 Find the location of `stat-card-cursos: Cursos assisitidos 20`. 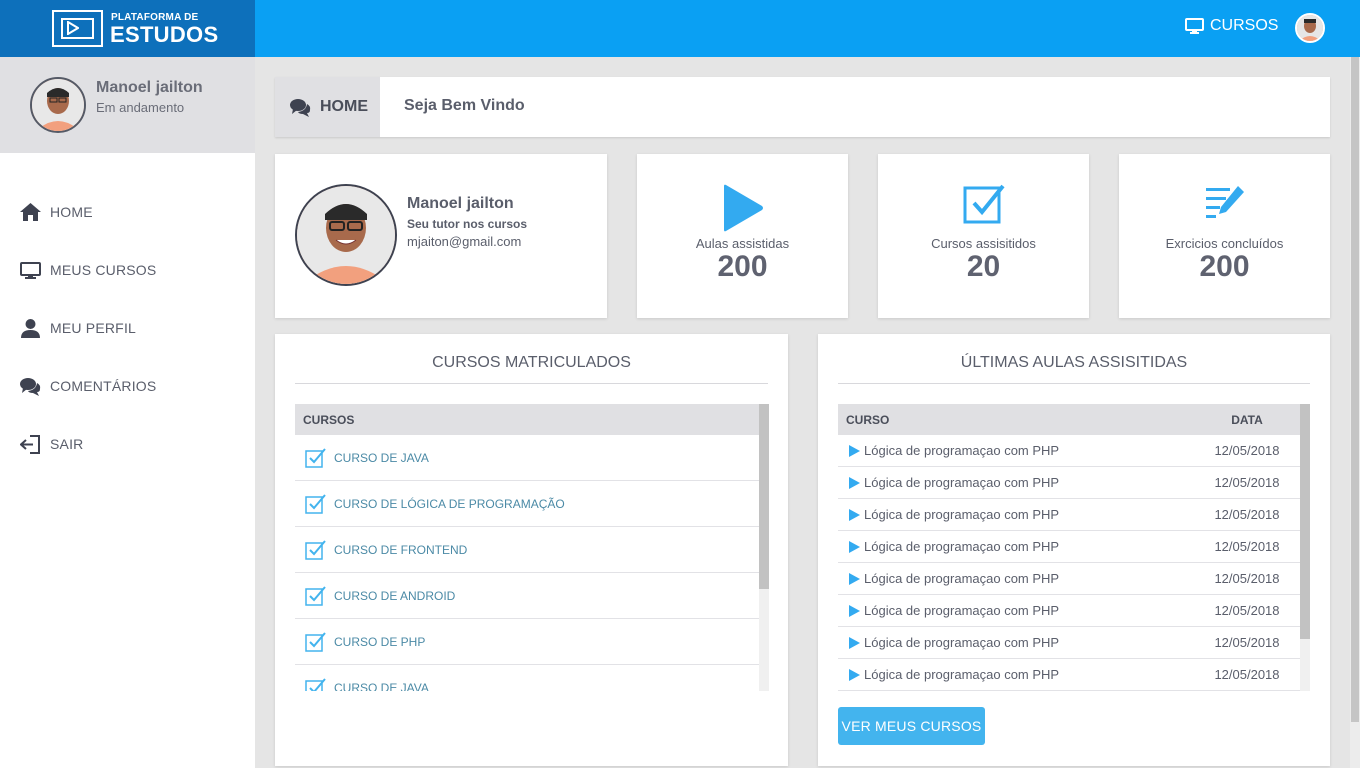

stat-card-cursos: Cursos assisitidos 20 is located at coordinates (983, 236).